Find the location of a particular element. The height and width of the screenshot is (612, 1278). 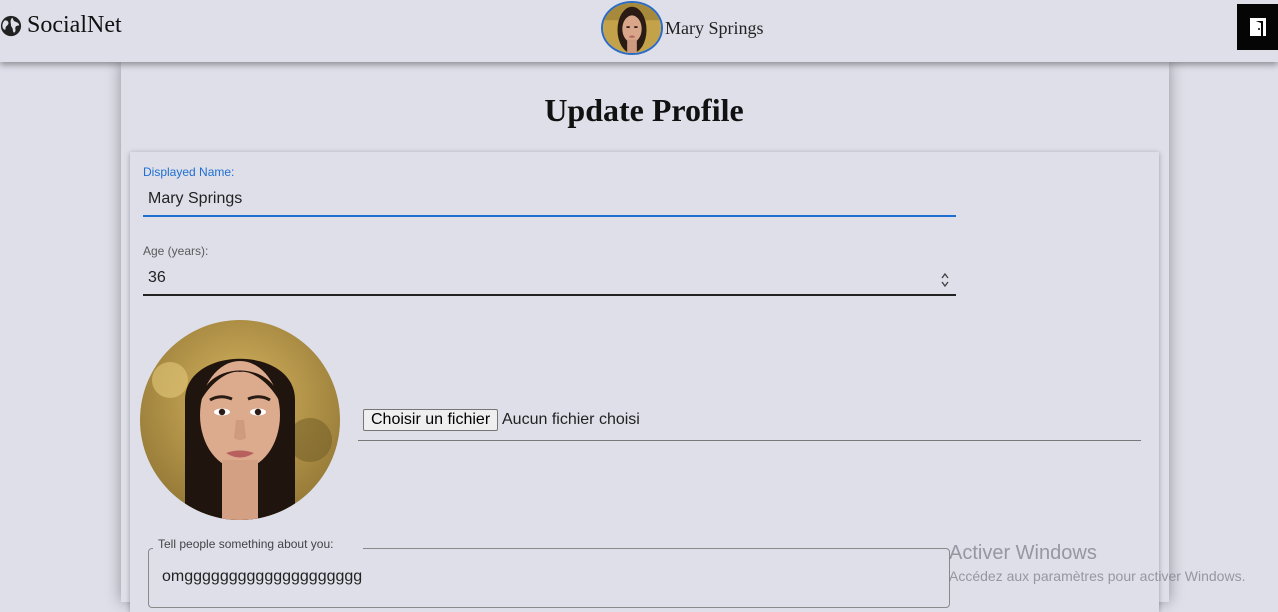

displayed-name-underline is located at coordinates (549, 216).